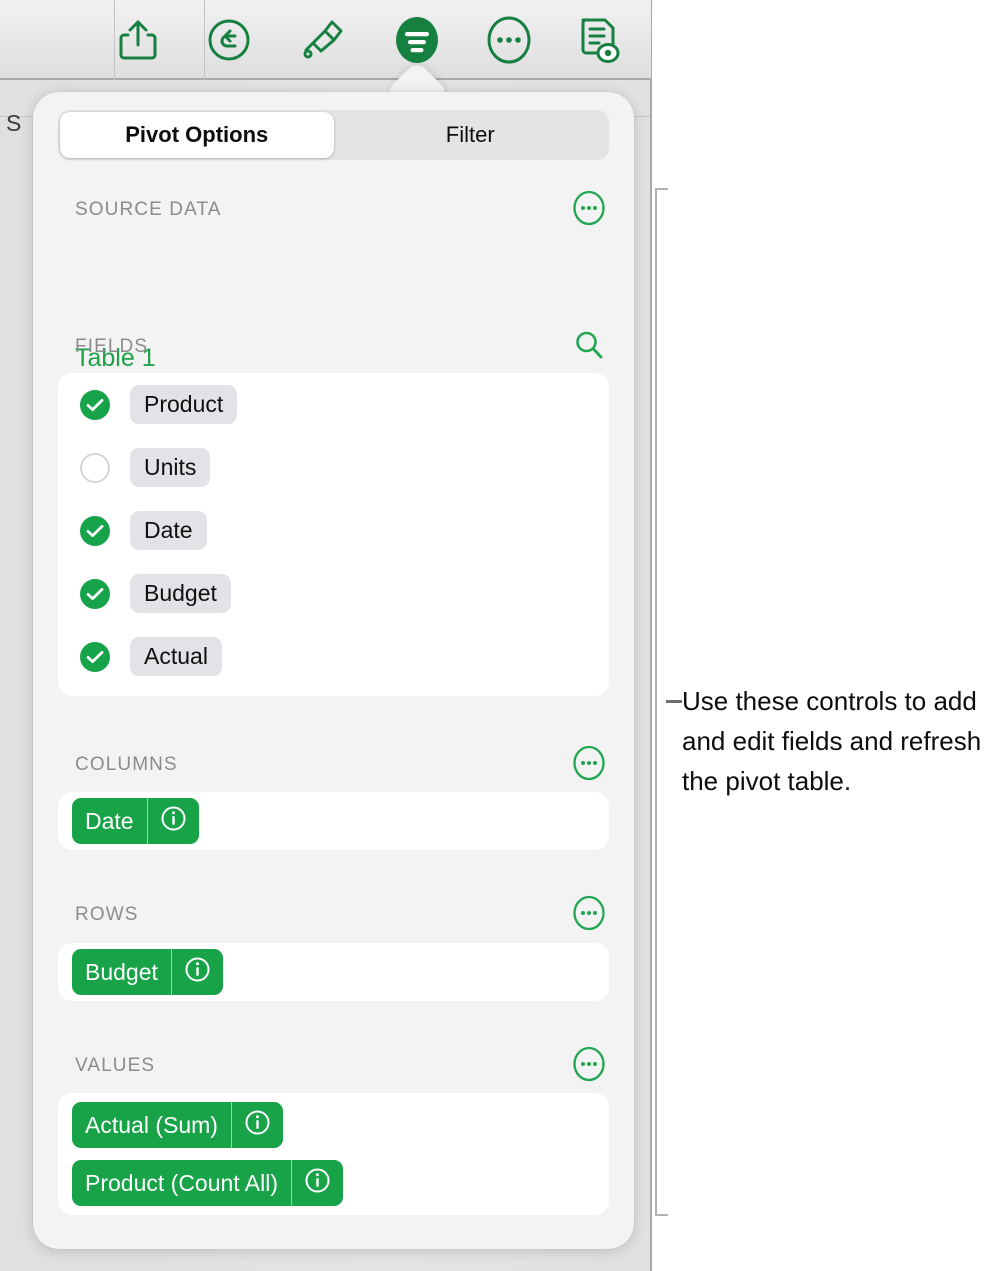  I want to click on token-row: Product (Count All), so click(333, 1183).